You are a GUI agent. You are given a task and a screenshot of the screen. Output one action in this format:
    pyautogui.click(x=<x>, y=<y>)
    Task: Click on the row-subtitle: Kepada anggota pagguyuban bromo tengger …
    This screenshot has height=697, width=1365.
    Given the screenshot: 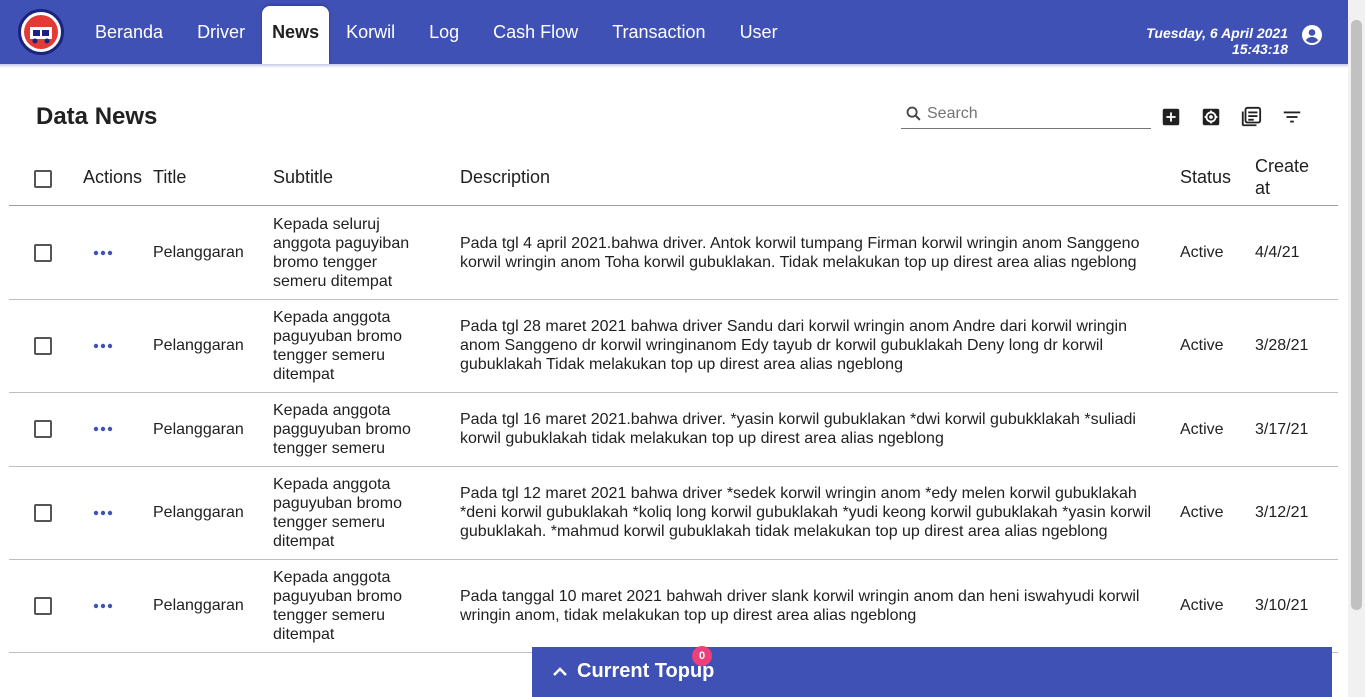 What is the action you would take?
    pyautogui.click(x=348, y=429)
    